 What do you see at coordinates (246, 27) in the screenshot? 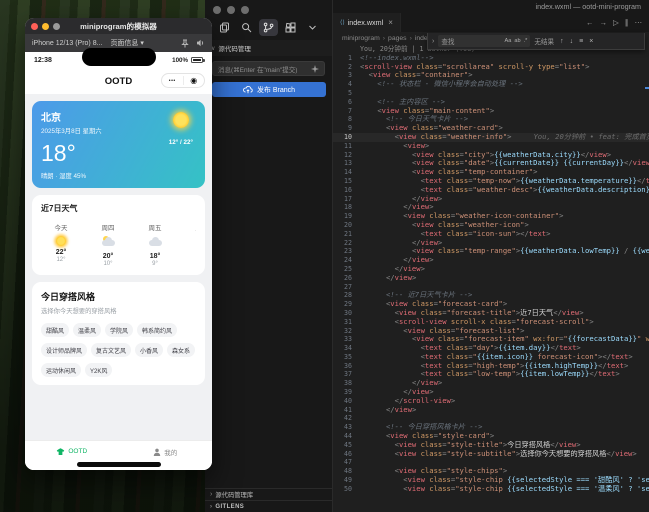
I see `search-icon` at bounding box center [246, 27].